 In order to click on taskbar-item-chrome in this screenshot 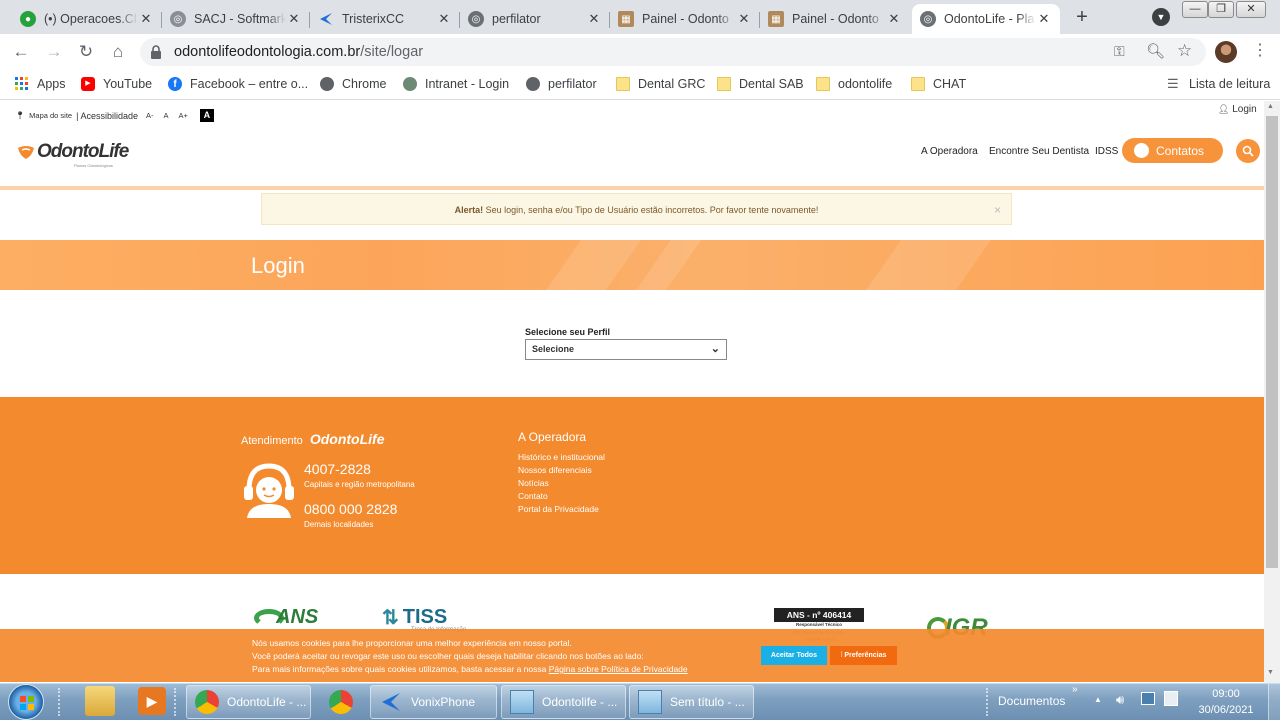, I will do `click(341, 702)`.